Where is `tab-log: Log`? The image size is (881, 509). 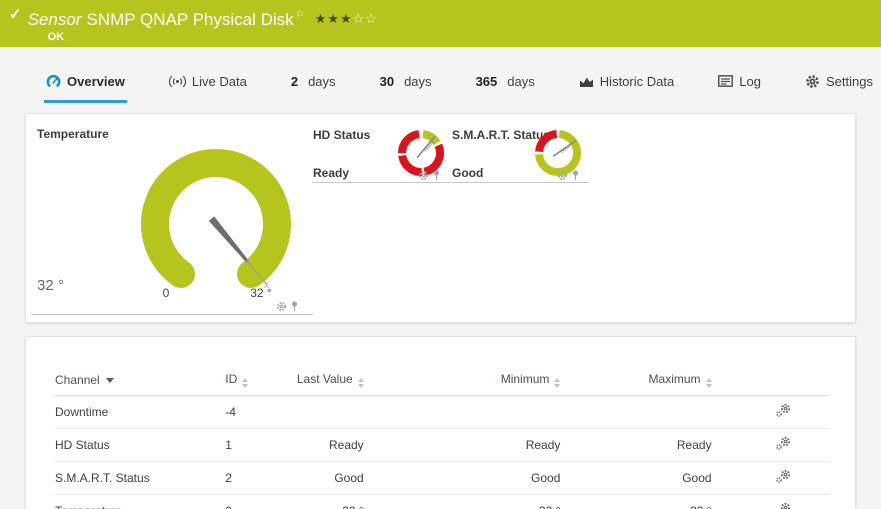
tab-log: Log is located at coordinates (739, 82).